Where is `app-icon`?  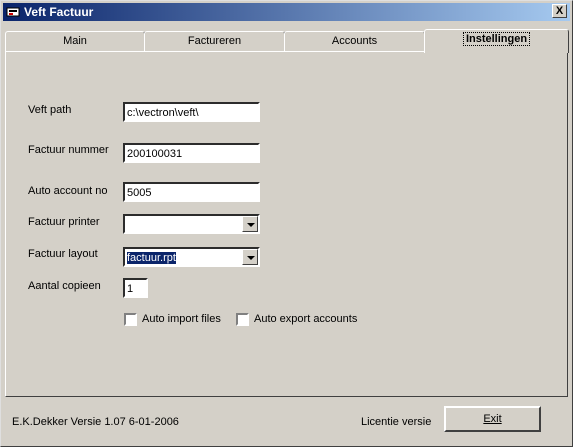 app-icon is located at coordinates (13, 12).